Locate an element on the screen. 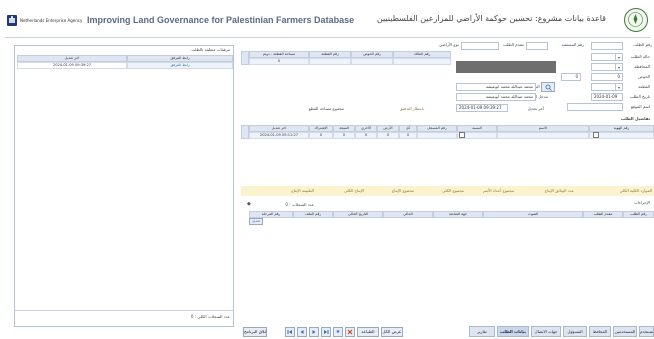 This screenshot has width=654, height=339. label-land-type: نوع الأراضي is located at coordinates (448, 44).